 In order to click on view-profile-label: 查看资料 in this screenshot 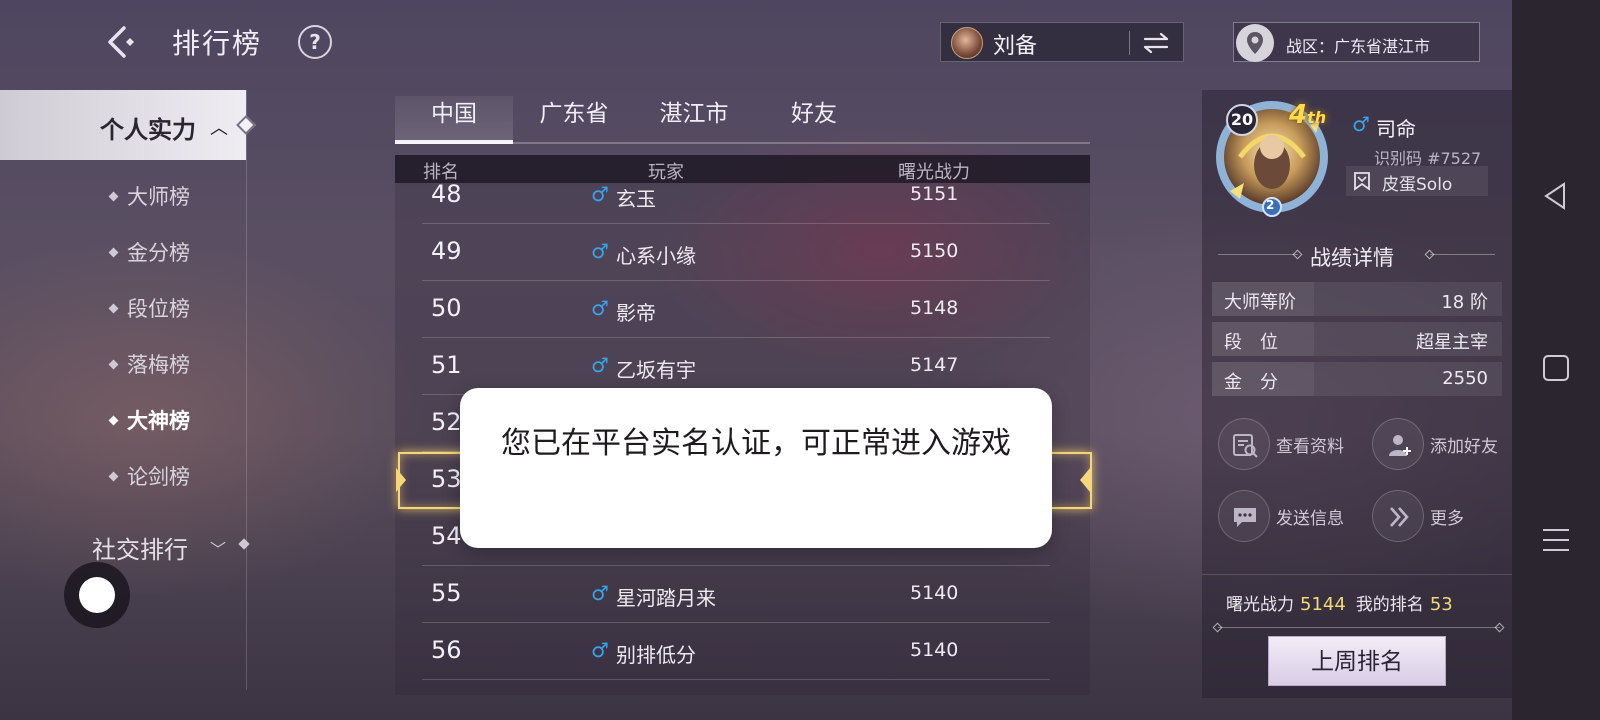, I will do `click(1310, 447)`.